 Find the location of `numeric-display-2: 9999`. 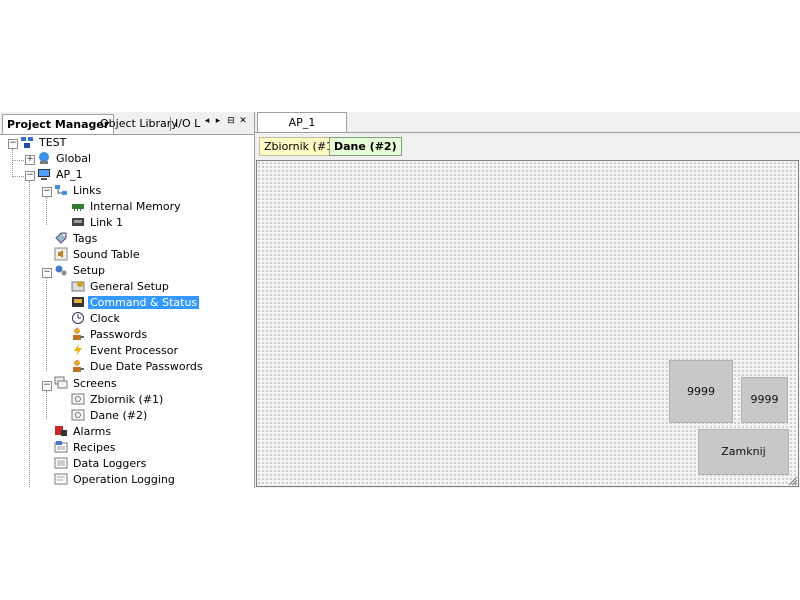

numeric-display-2: 9999 is located at coordinates (764, 400).